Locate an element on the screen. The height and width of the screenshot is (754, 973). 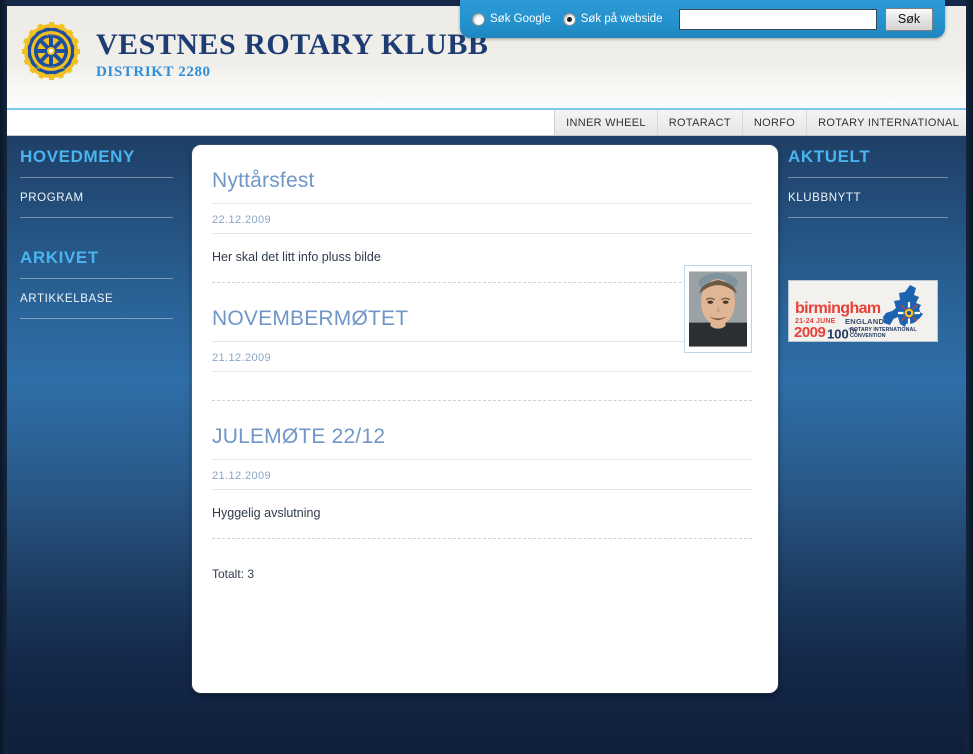
sidebar-block-aktuelt: AKTUELT KLUBBNYTT is located at coordinates (873, 182).